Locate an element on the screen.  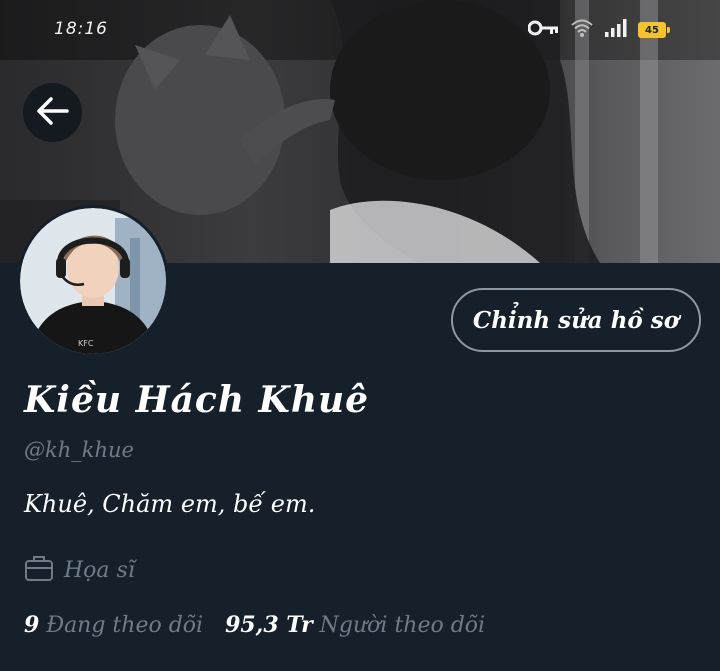
followers-count: 95,3 Tr is located at coordinates (269, 625).